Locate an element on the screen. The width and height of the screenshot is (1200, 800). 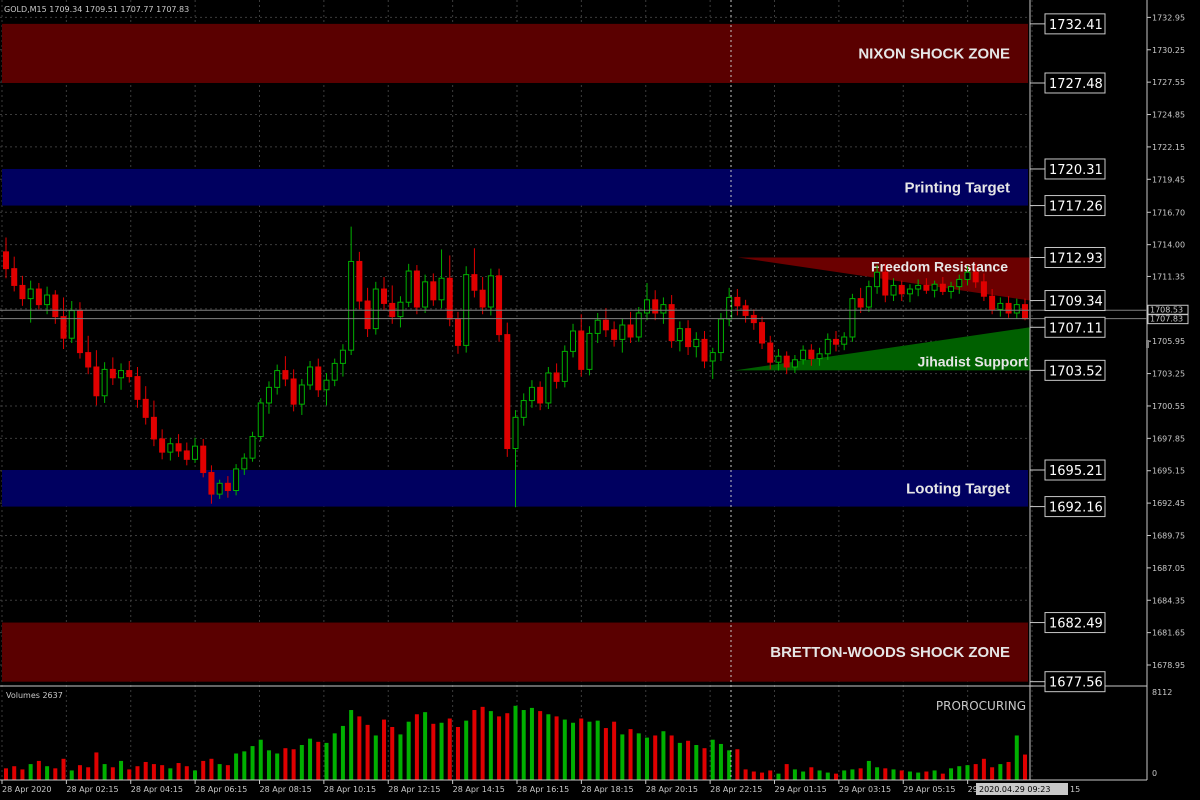
volume-title: Volumes 2637 is located at coordinates (34, 695).